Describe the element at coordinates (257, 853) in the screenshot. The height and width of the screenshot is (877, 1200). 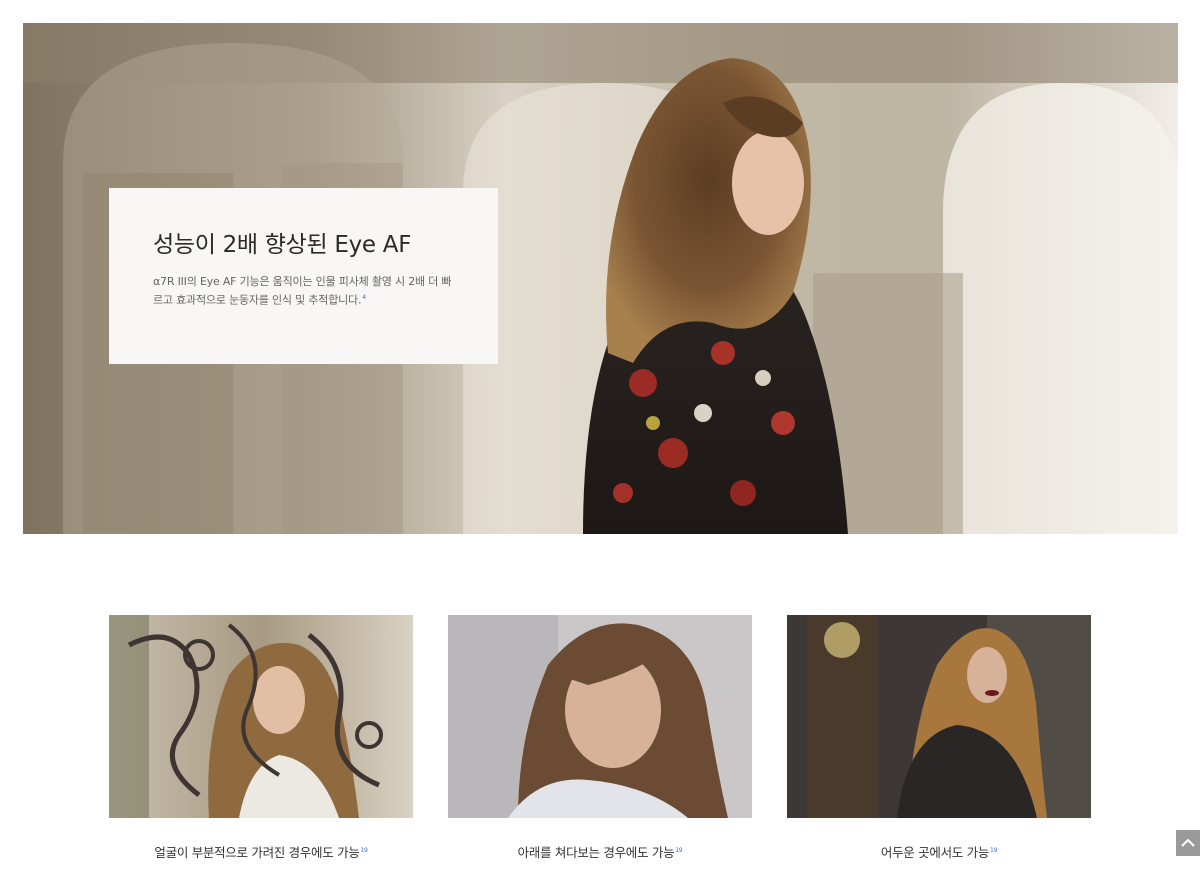
I see `feature-caption-text: 얼굴이 부분적으로 가려진 경우에도 가능` at that location.